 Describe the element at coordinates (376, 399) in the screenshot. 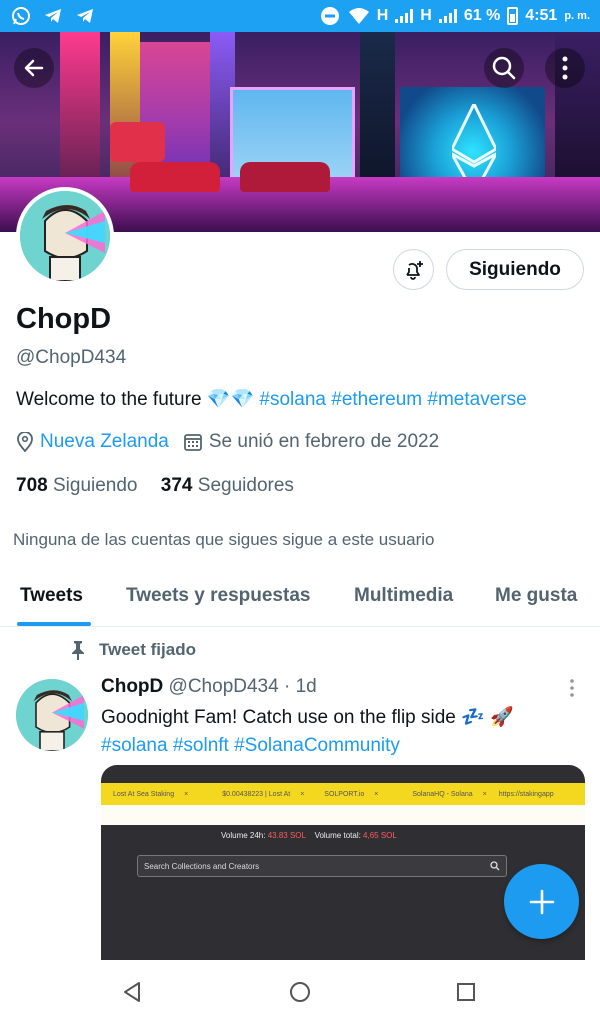

I see `hashtag-link: #ethereum` at that location.